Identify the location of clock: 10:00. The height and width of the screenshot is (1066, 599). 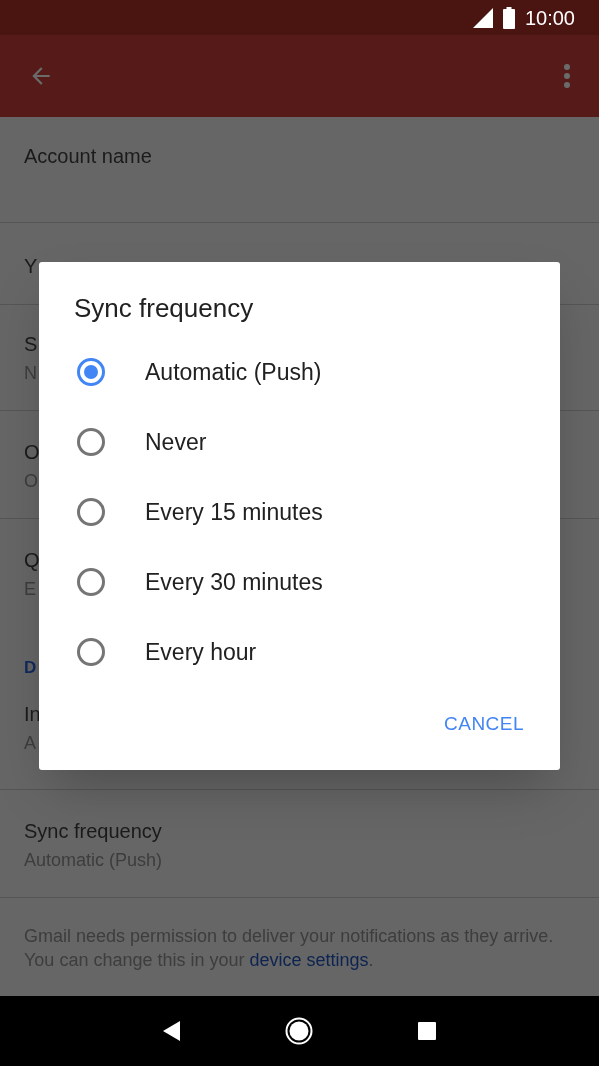
(549, 18).